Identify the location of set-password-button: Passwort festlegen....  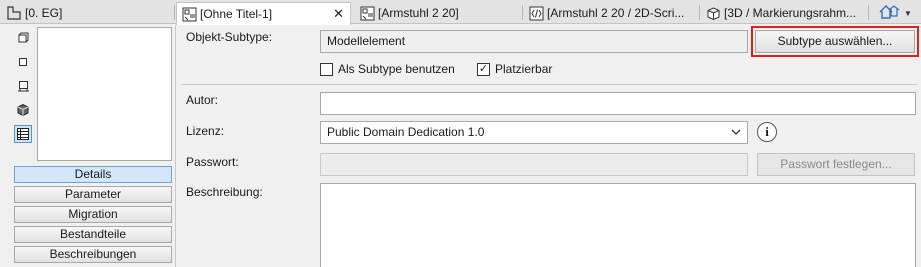
(836, 164).